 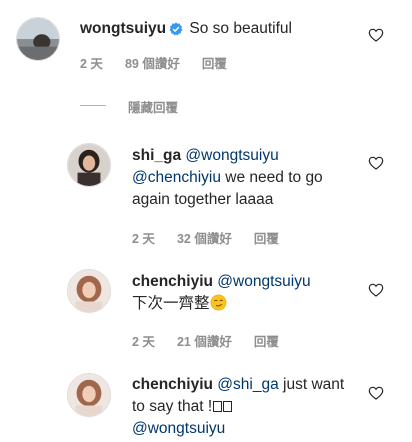 What do you see at coordinates (152, 64) in the screenshot?
I see `like-count: 89 個讚好` at bounding box center [152, 64].